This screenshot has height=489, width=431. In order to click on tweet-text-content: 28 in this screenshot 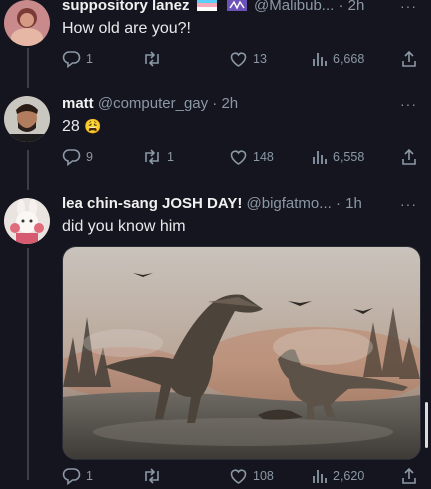, I will do `click(71, 126)`.